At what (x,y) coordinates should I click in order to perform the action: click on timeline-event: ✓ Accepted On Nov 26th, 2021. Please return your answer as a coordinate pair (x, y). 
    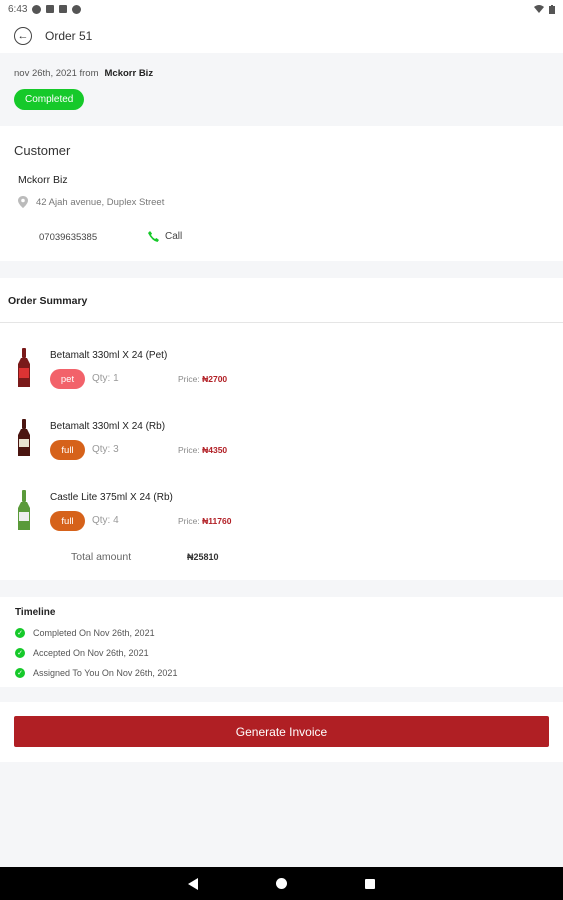
    Looking at the image, I should click on (82, 653).